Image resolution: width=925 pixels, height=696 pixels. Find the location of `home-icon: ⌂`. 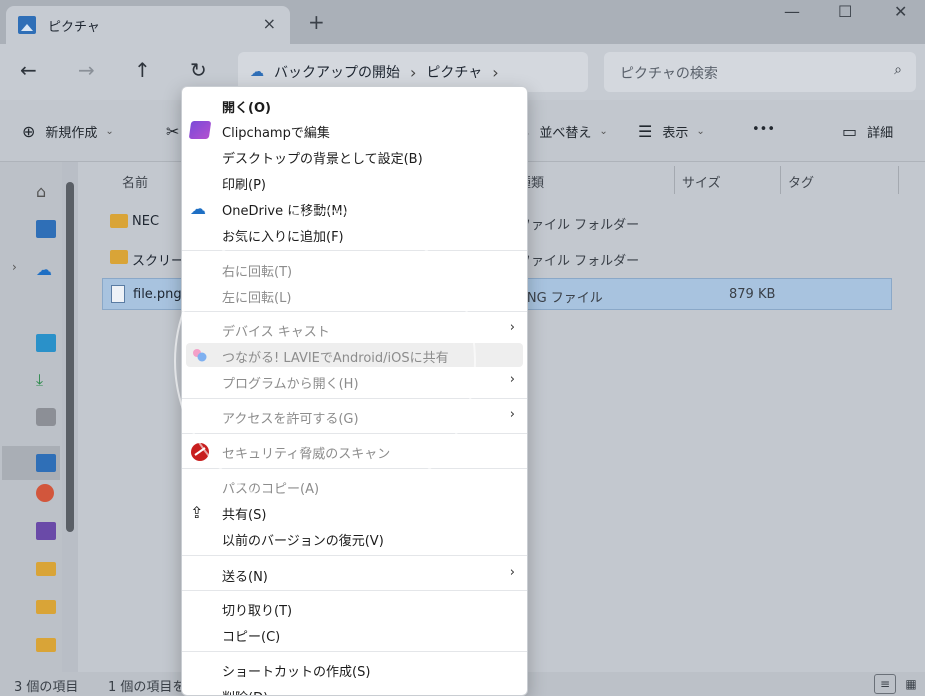

home-icon: ⌂ is located at coordinates (46, 191).